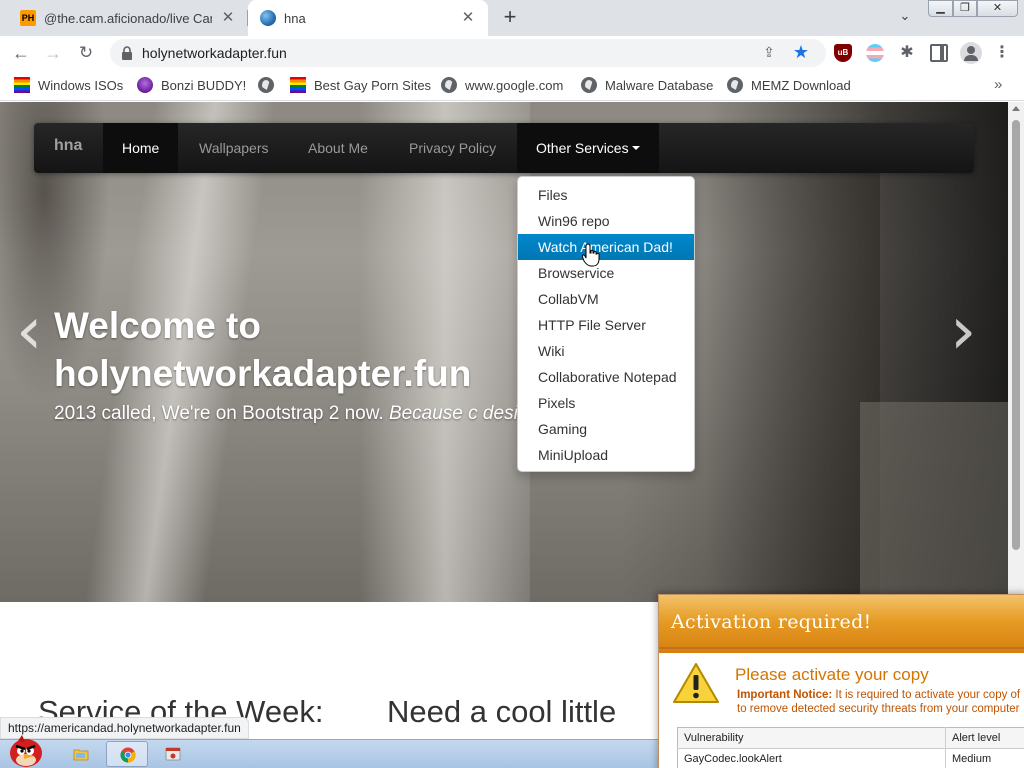  I want to click on scroll-up-icon, so click(1016, 108).